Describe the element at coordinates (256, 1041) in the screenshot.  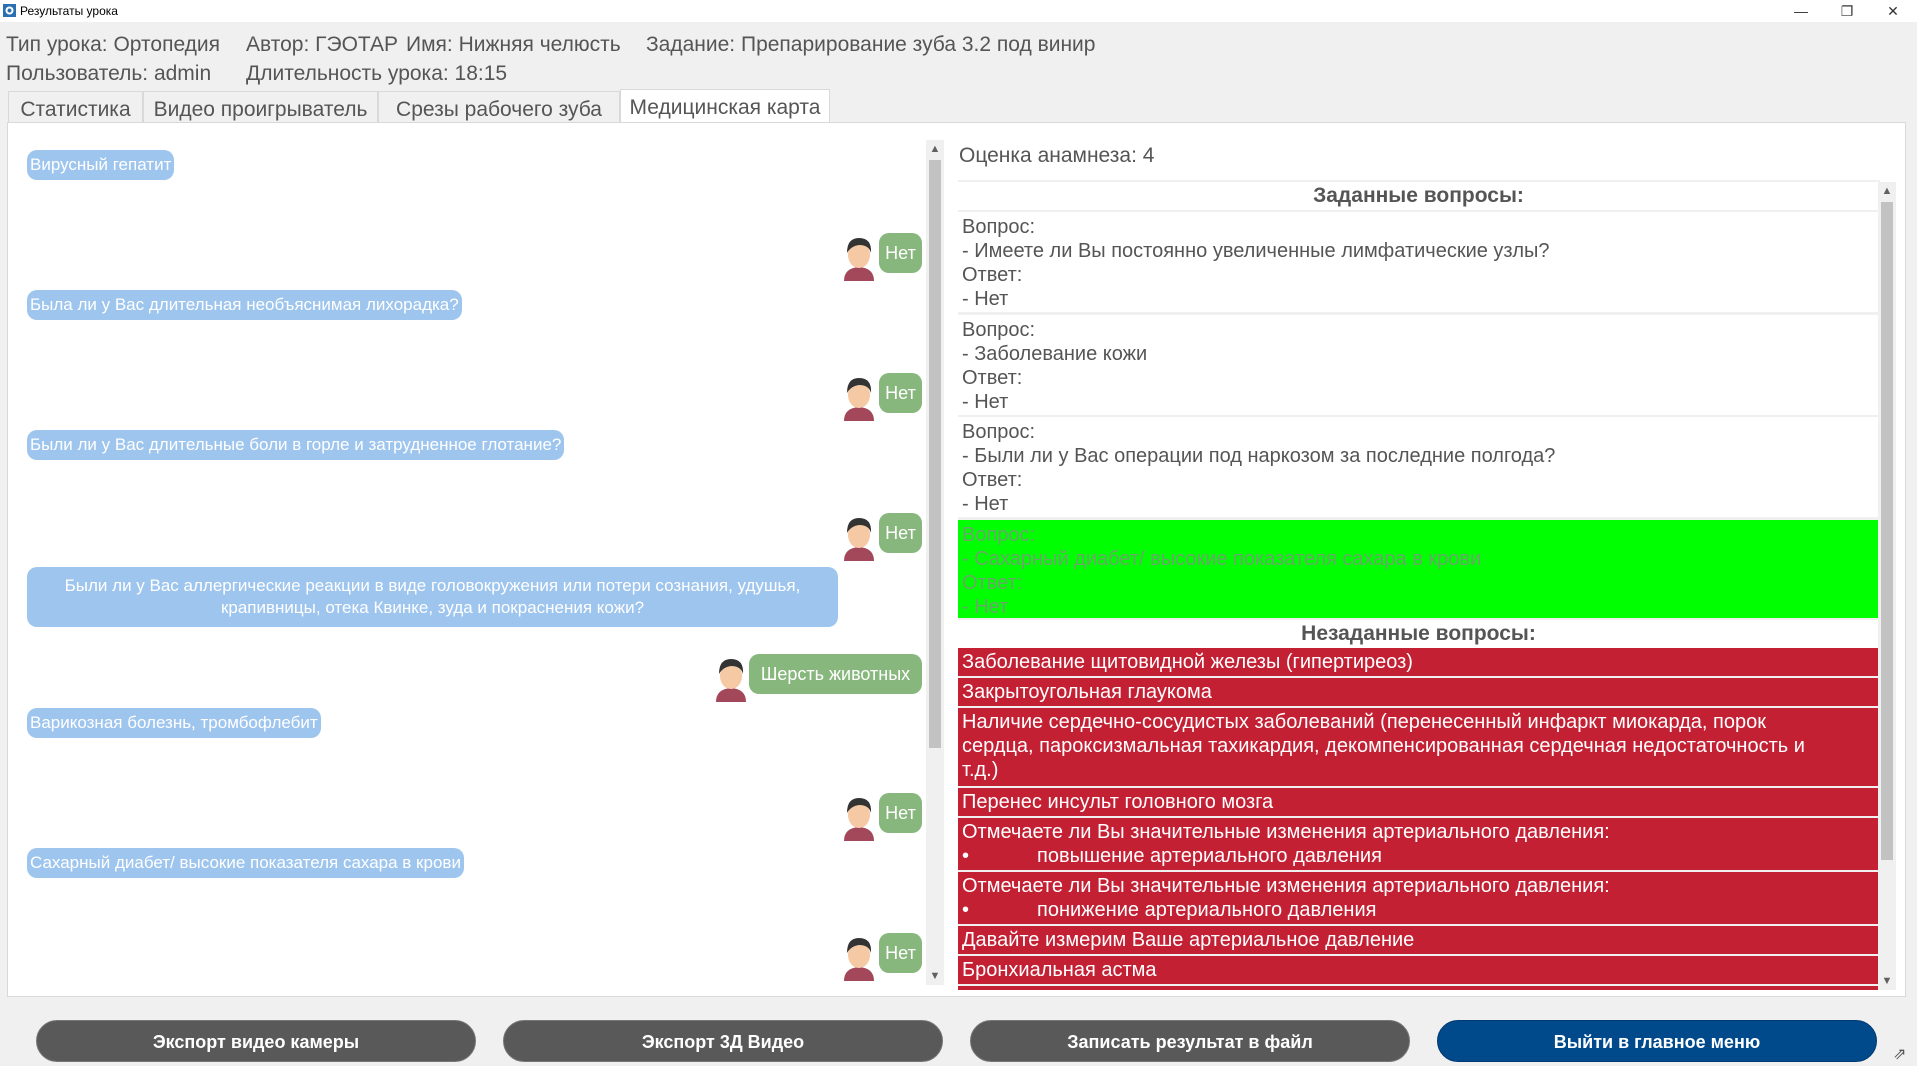
I see `export-camera-button: Экспорт видео камеры` at that location.